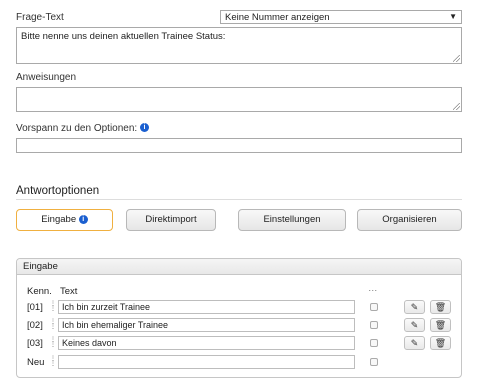 The width and height of the screenshot is (500, 382). I want to click on input-panel-header: Eingabe, so click(239, 267).